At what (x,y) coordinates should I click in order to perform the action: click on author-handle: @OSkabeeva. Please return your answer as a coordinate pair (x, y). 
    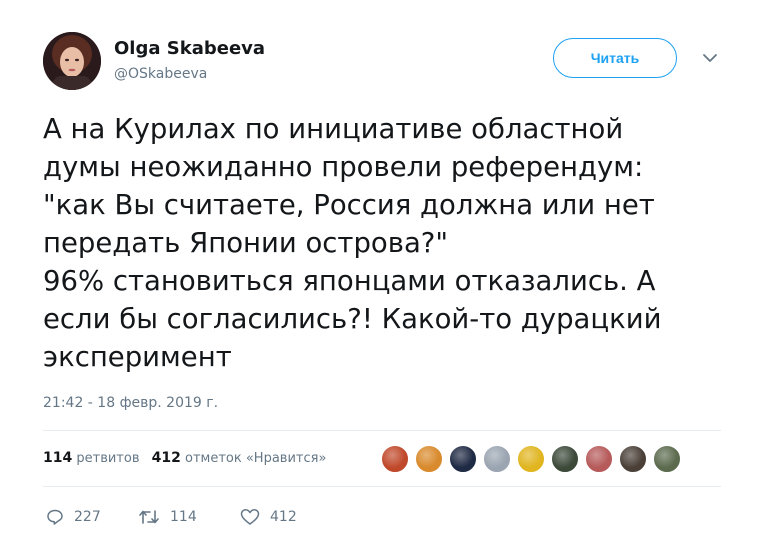
    Looking at the image, I should click on (160, 74).